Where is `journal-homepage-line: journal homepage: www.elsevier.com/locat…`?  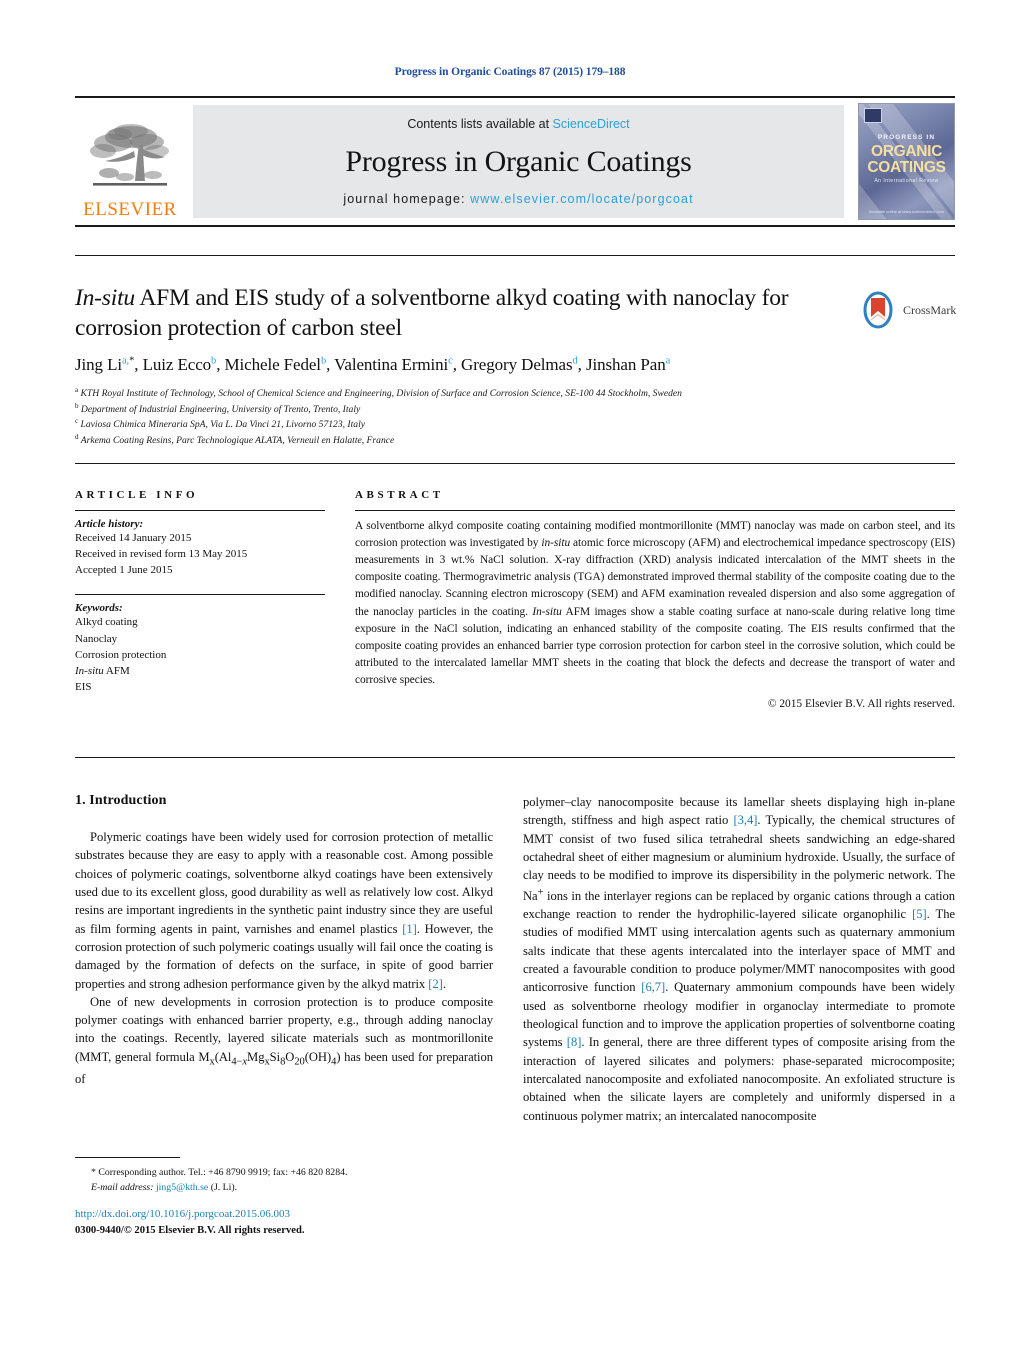 journal-homepage-line: journal homepage: www.elsevier.com/locat… is located at coordinates (518, 199).